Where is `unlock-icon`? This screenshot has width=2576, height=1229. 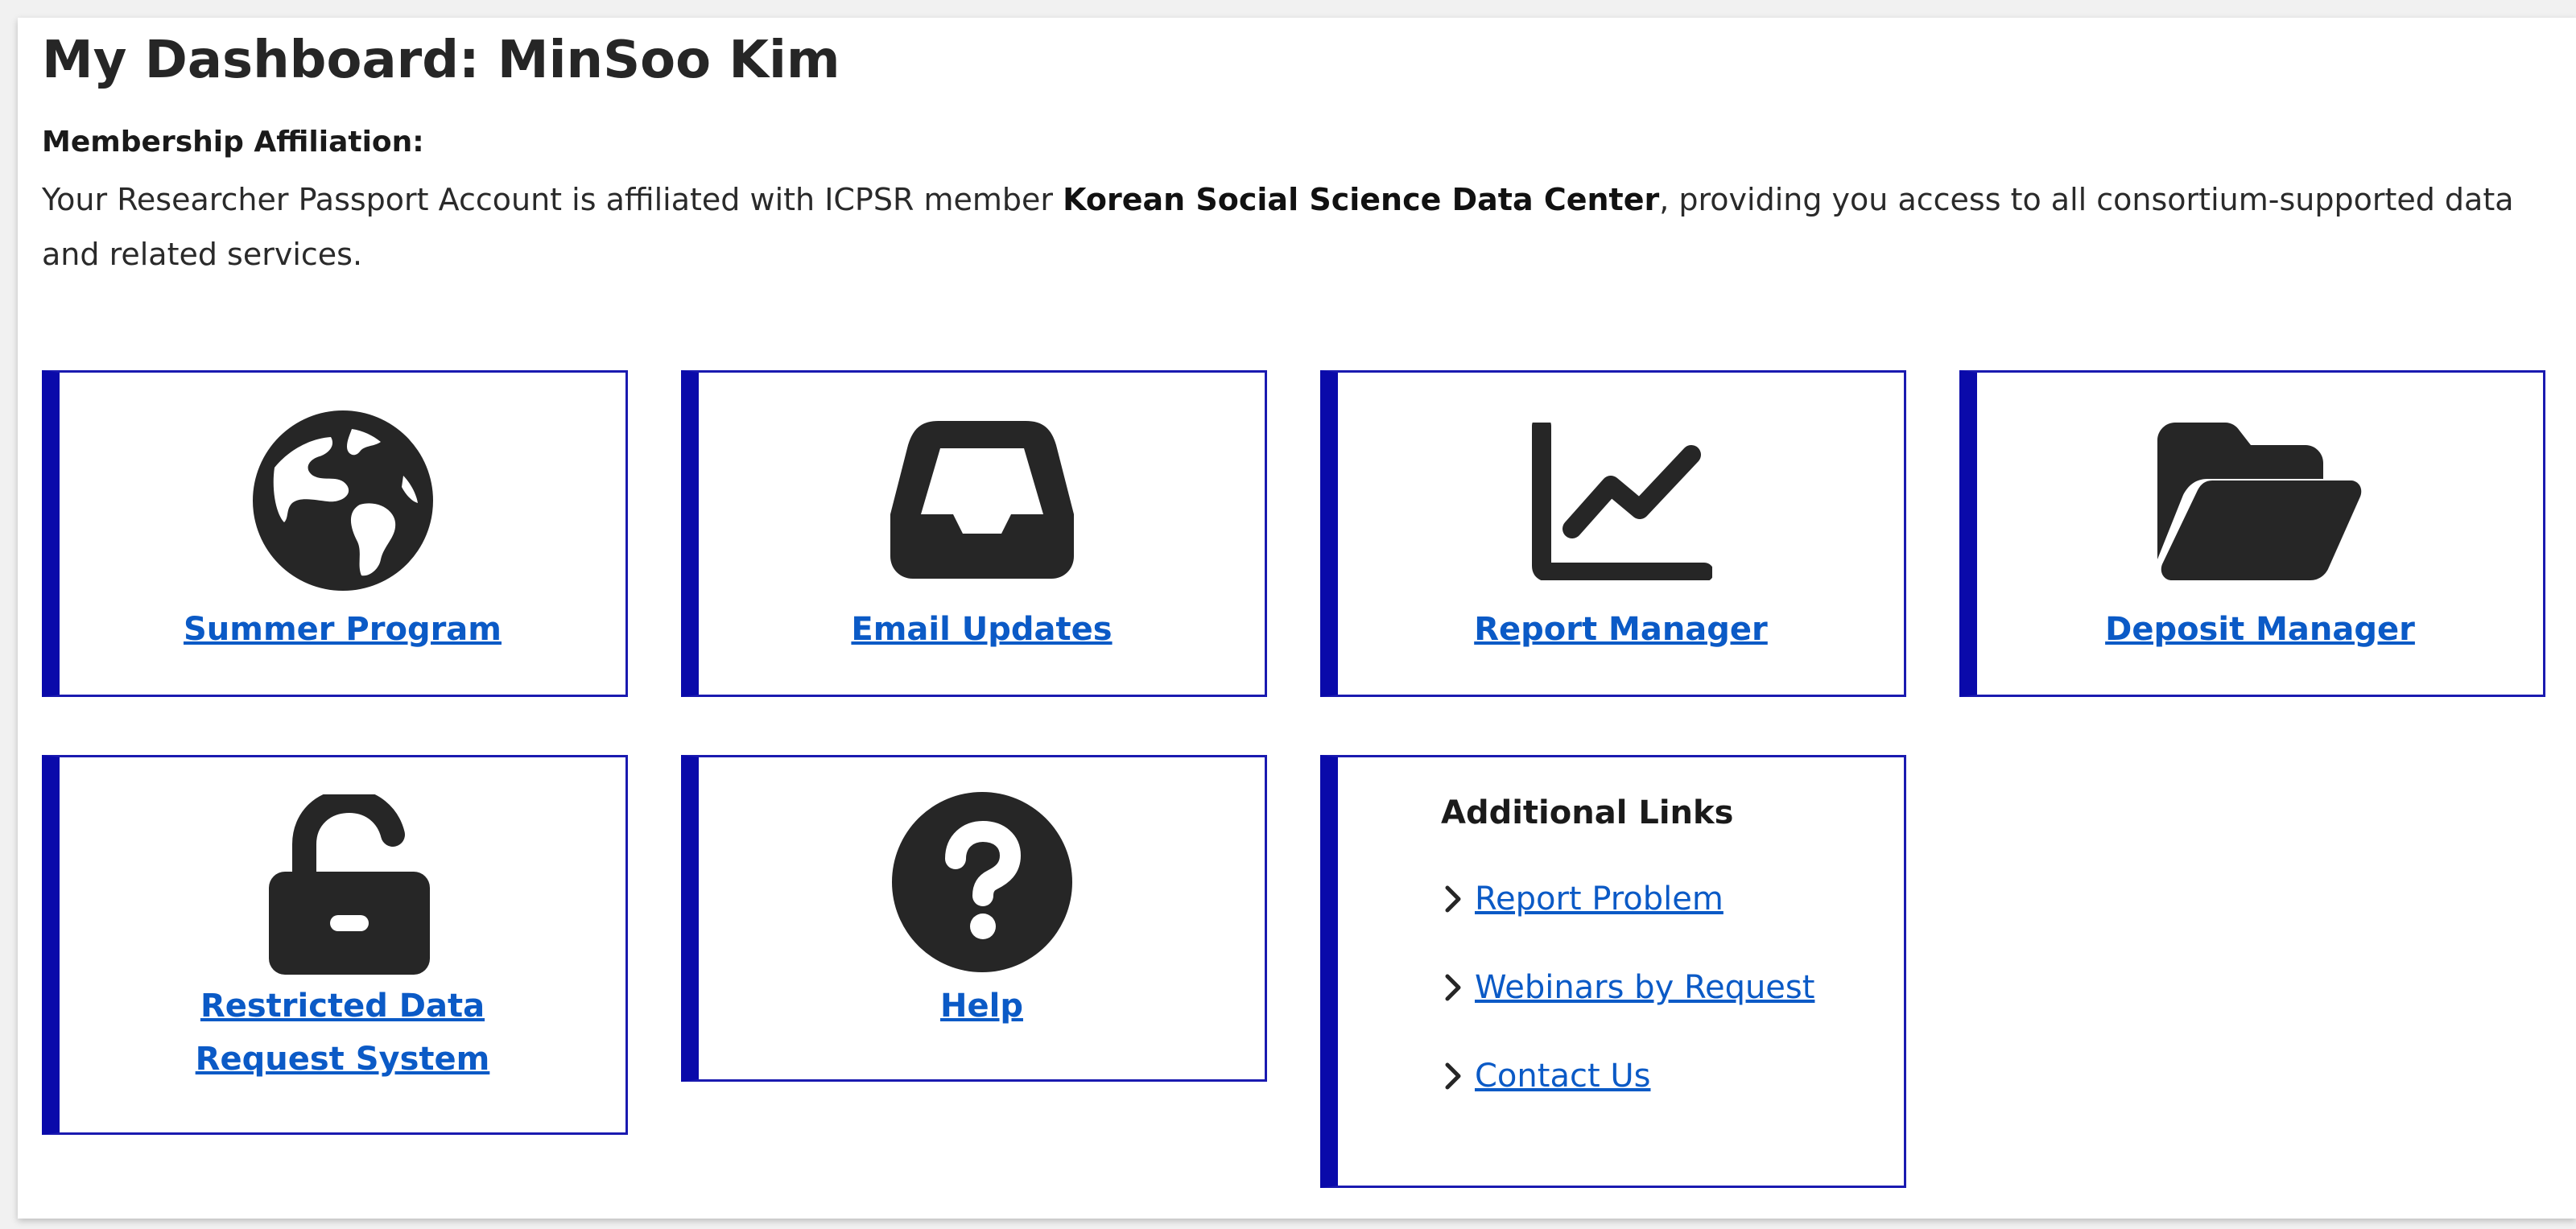 unlock-icon is located at coordinates (349, 883).